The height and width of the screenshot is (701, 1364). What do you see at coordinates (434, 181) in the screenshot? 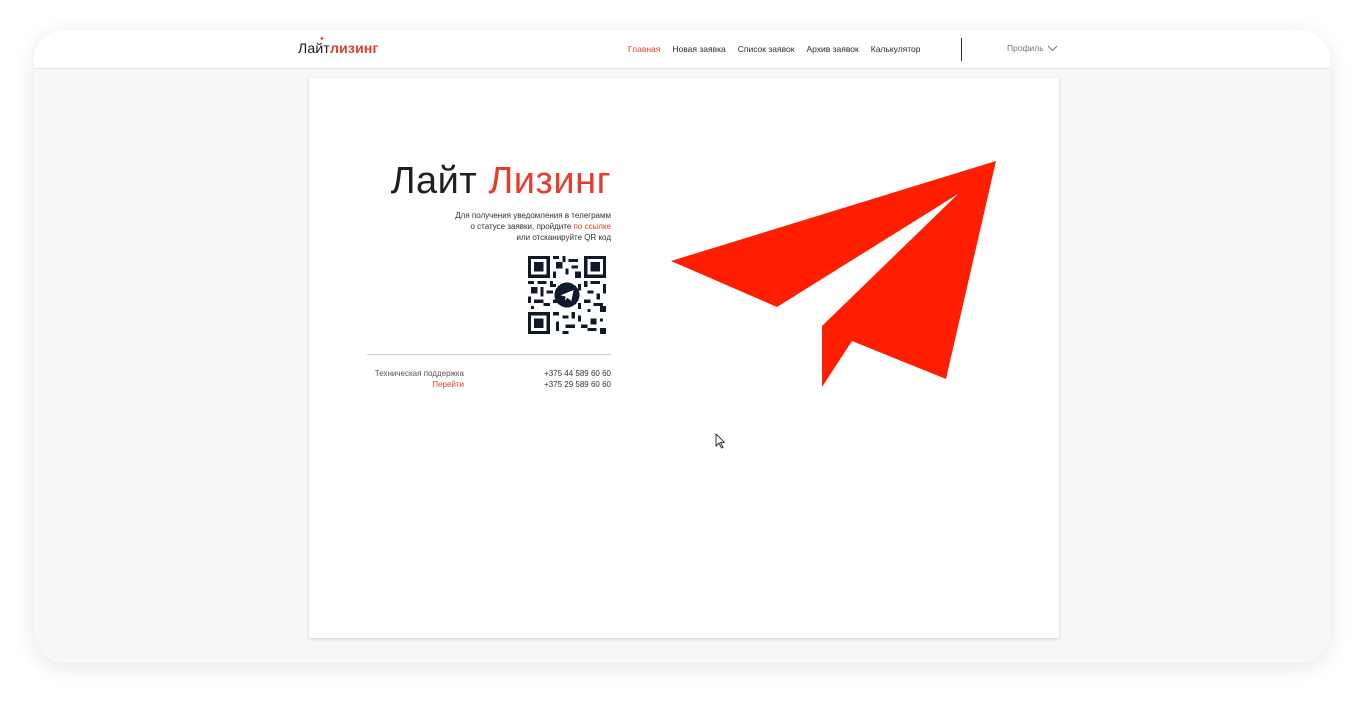
I see `title-part1: Лайт` at bounding box center [434, 181].